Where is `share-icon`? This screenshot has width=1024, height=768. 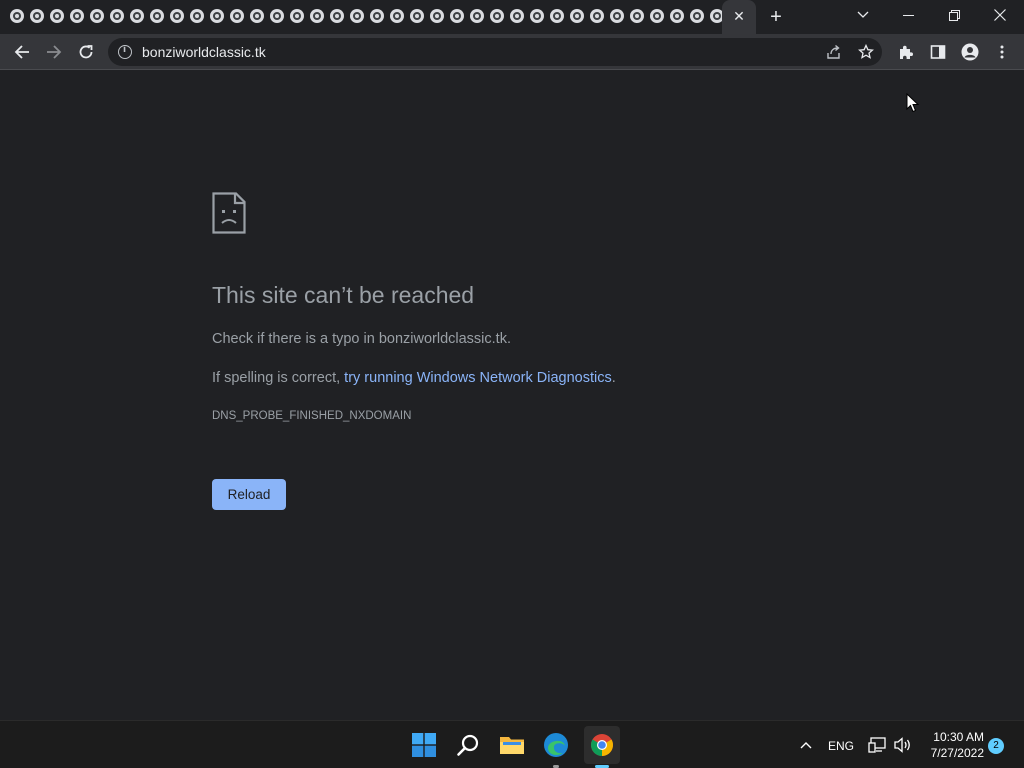
share-icon is located at coordinates (833, 51).